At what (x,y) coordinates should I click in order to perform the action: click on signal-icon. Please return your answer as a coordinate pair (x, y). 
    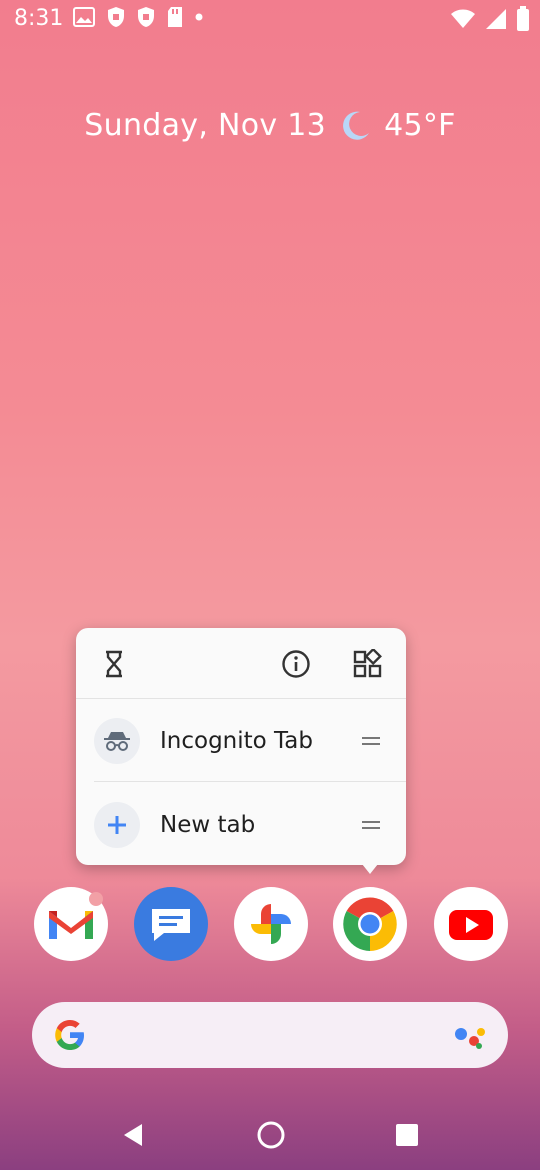
    Looking at the image, I should click on (496, 19).